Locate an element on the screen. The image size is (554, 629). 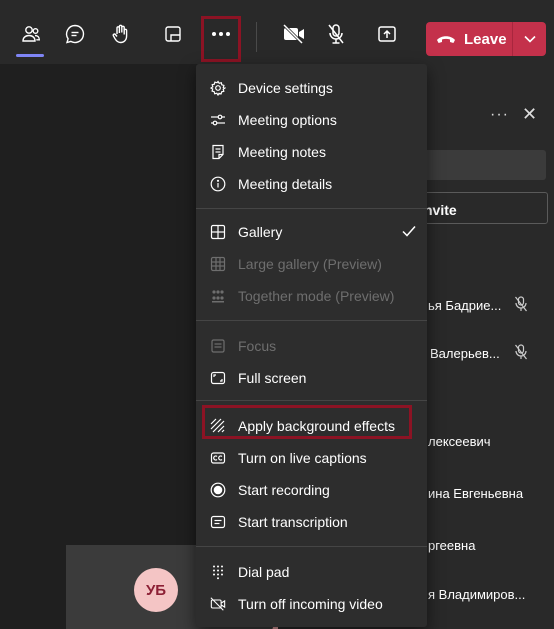
people-icon is located at coordinates (31, 34).